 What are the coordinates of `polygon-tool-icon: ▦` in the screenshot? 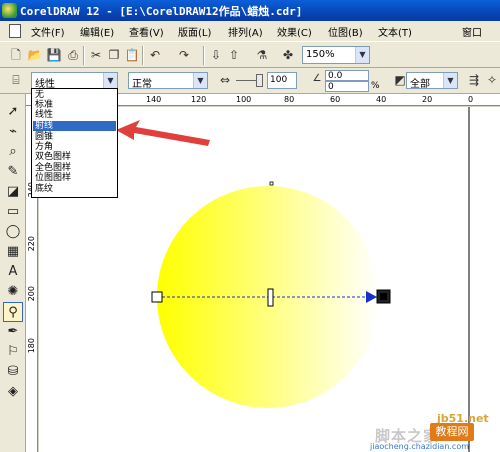 It's located at (13, 252).